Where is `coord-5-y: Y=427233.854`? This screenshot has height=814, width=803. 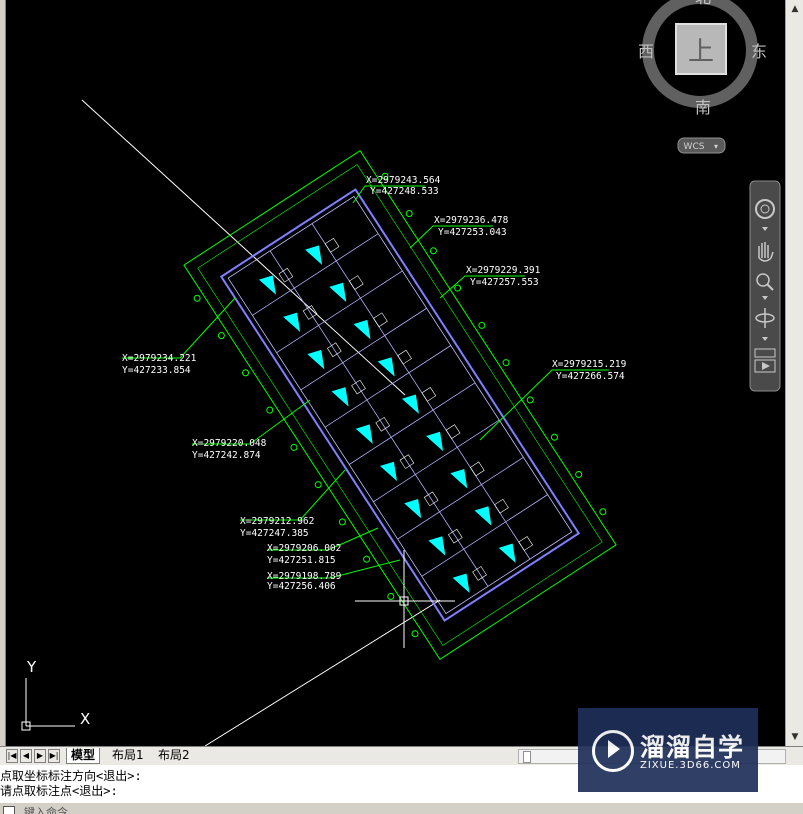 coord-5-y: Y=427233.854 is located at coordinates (156, 370).